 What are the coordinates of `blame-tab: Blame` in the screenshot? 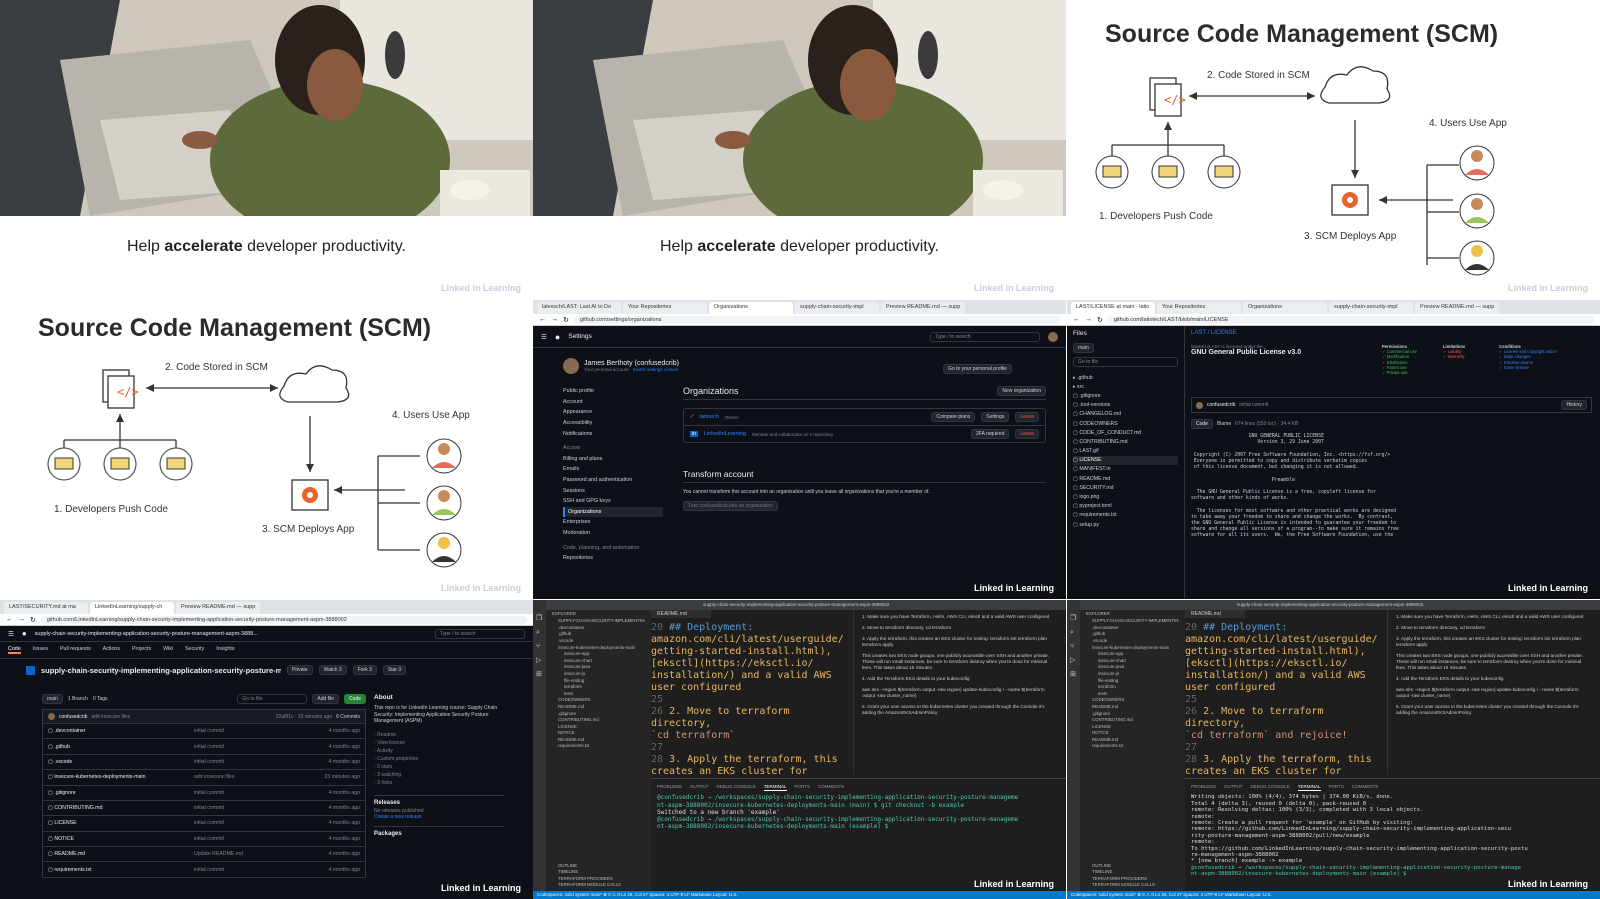 It's located at (1224, 424).